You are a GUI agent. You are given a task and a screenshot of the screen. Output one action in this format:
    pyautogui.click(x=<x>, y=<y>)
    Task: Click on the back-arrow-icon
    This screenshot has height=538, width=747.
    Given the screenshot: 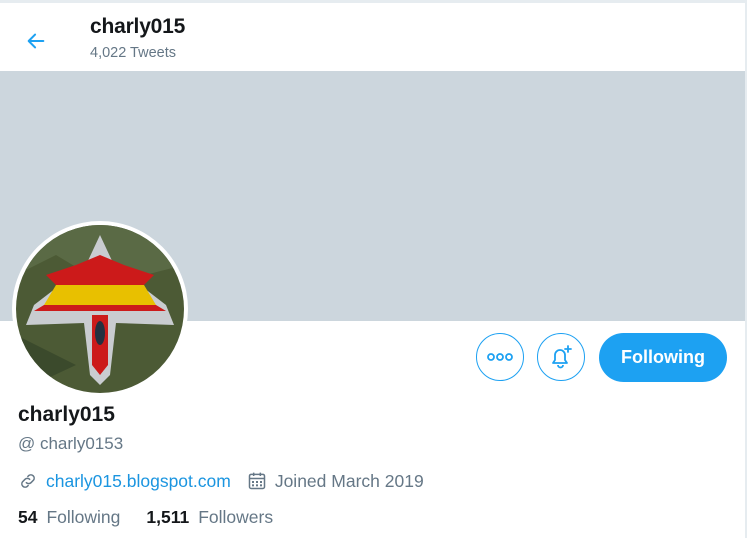 What is the action you would take?
    pyautogui.click(x=36, y=41)
    